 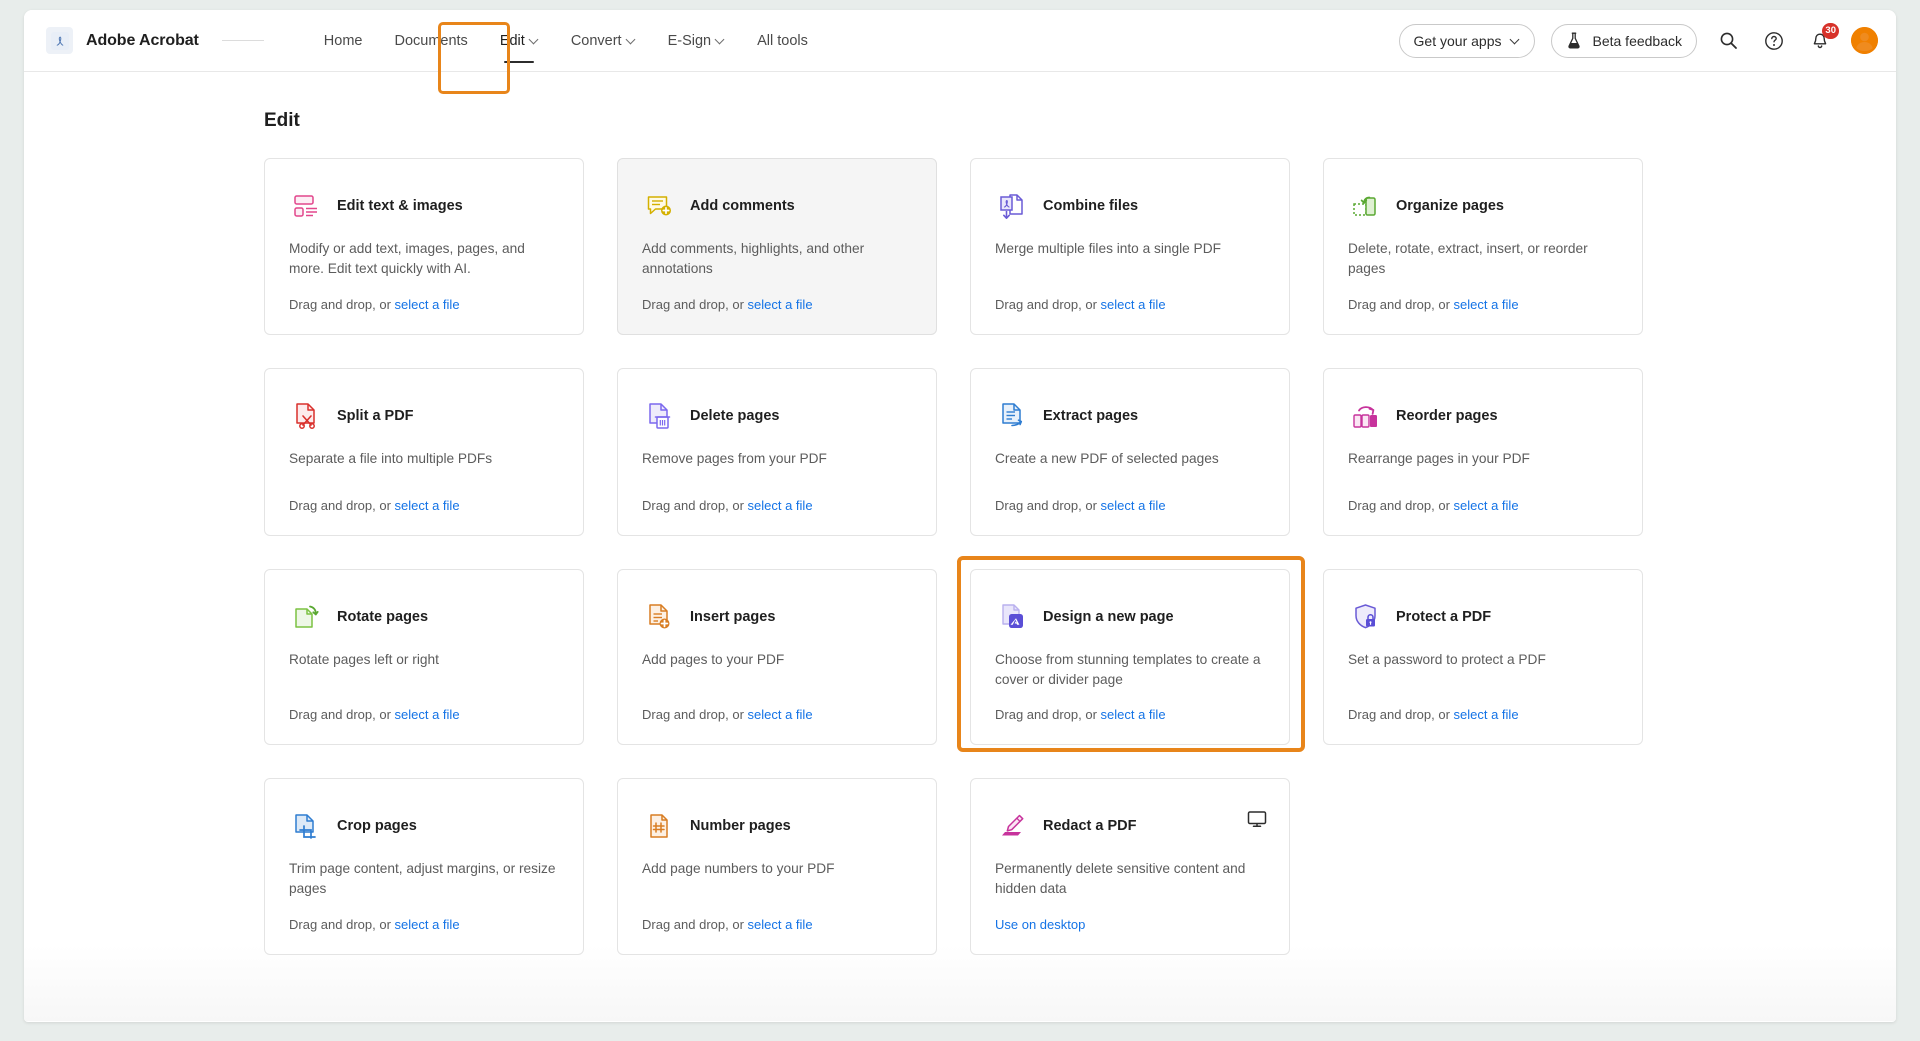 What do you see at coordinates (1450, 206) in the screenshot?
I see `card-title: Organize pages` at bounding box center [1450, 206].